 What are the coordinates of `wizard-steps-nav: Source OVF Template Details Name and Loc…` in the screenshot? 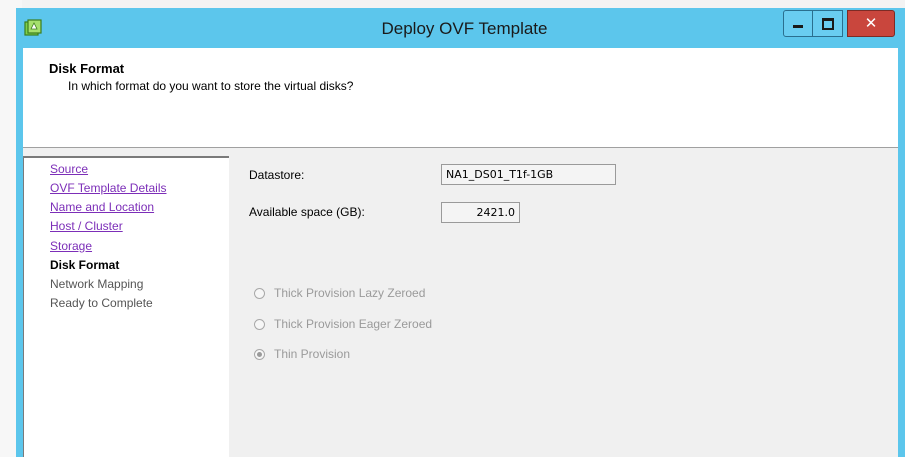 It's located at (126, 306).